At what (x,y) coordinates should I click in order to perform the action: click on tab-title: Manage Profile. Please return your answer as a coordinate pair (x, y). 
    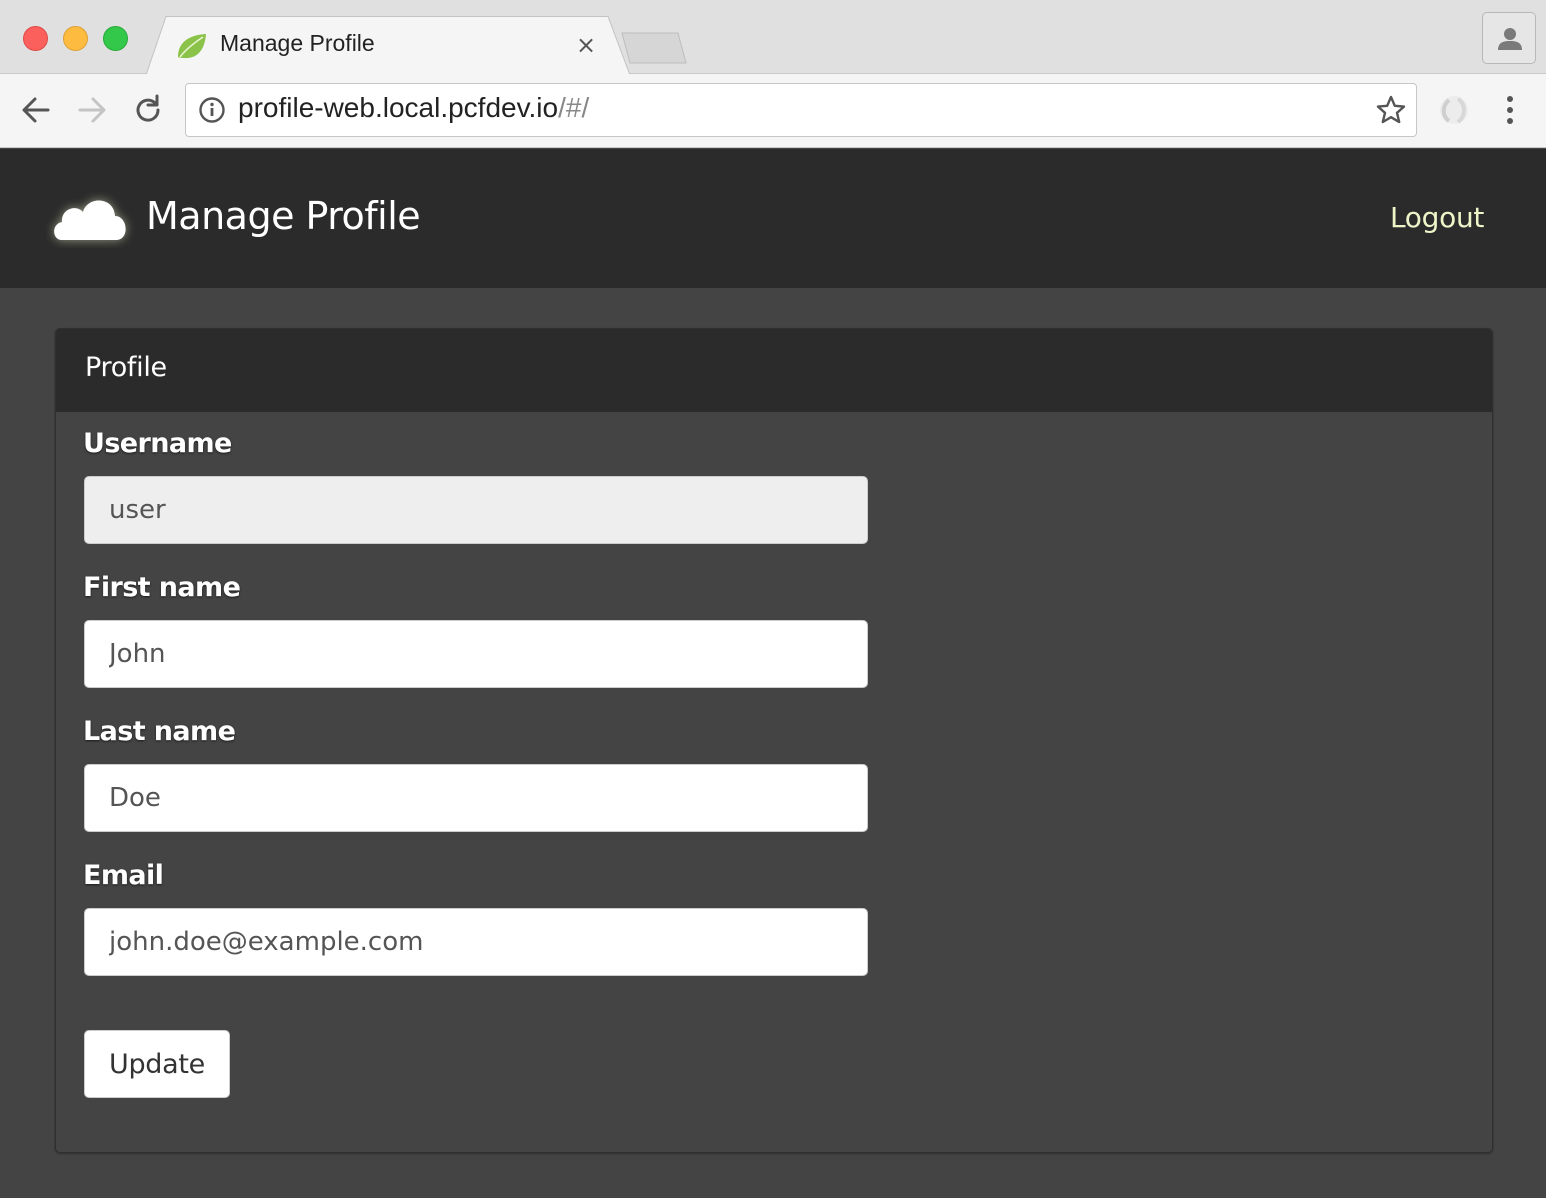
    Looking at the image, I should click on (297, 43).